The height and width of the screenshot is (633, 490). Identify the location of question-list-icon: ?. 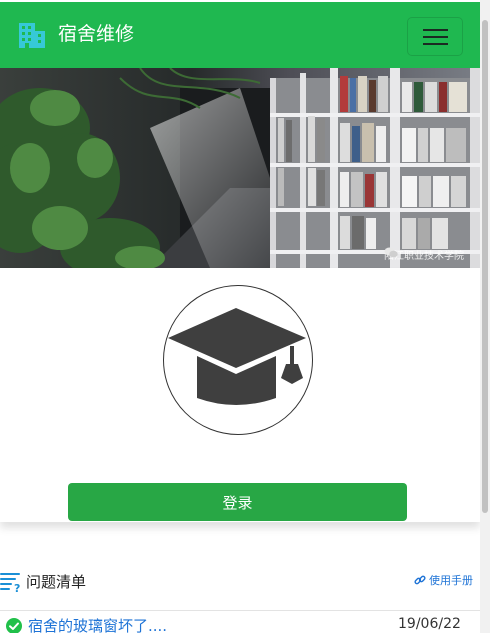
(10, 583).